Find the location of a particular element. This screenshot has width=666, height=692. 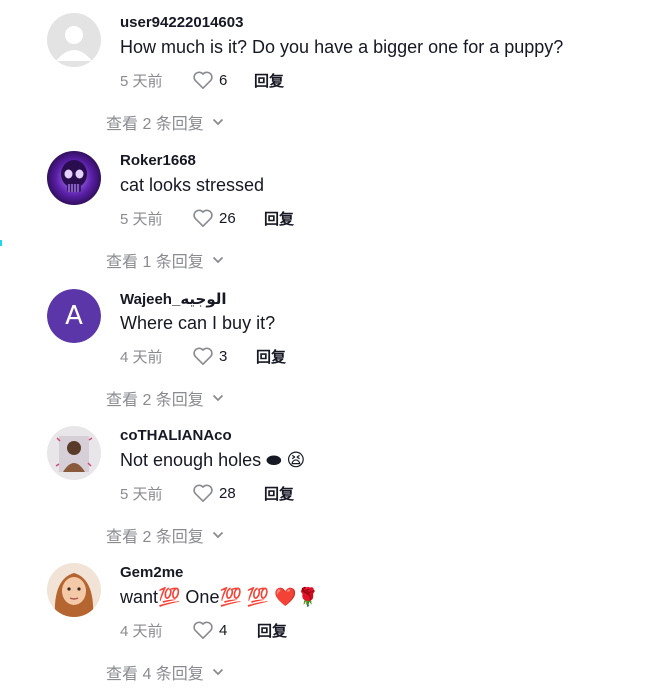

like-count: 3 is located at coordinates (223, 356).